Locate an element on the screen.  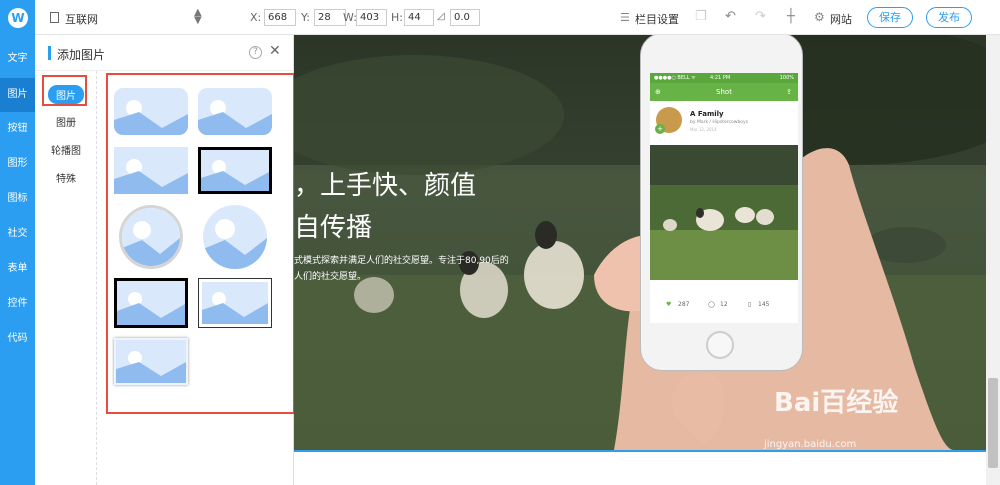
watermark-logo: Bai百经验 is located at coordinates (836, 403).